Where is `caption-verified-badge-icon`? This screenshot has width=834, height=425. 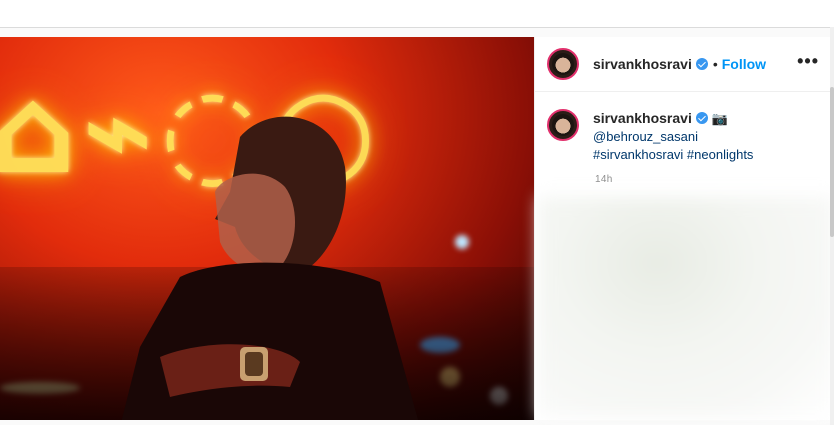 caption-verified-badge-icon is located at coordinates (701, 118).